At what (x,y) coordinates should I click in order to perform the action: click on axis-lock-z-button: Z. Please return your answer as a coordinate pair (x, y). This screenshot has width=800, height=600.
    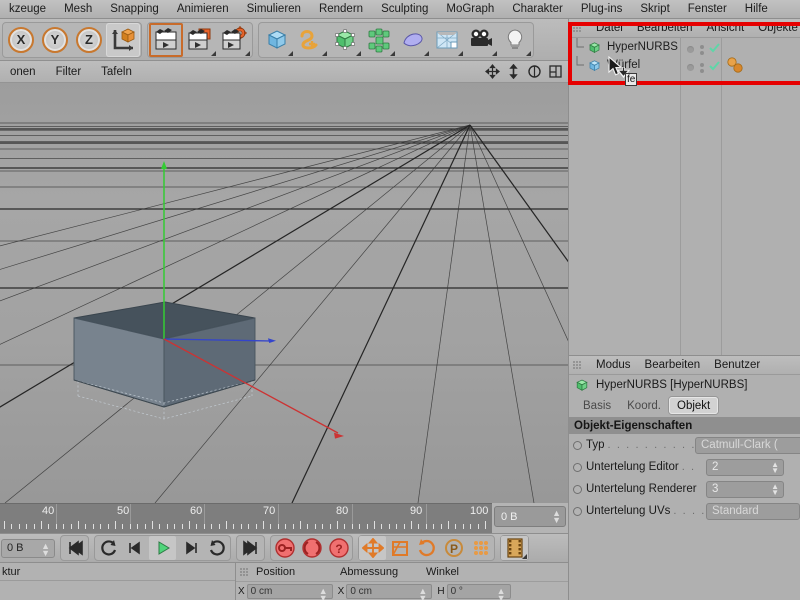
    Looking at the image, I should click on (89, 40).